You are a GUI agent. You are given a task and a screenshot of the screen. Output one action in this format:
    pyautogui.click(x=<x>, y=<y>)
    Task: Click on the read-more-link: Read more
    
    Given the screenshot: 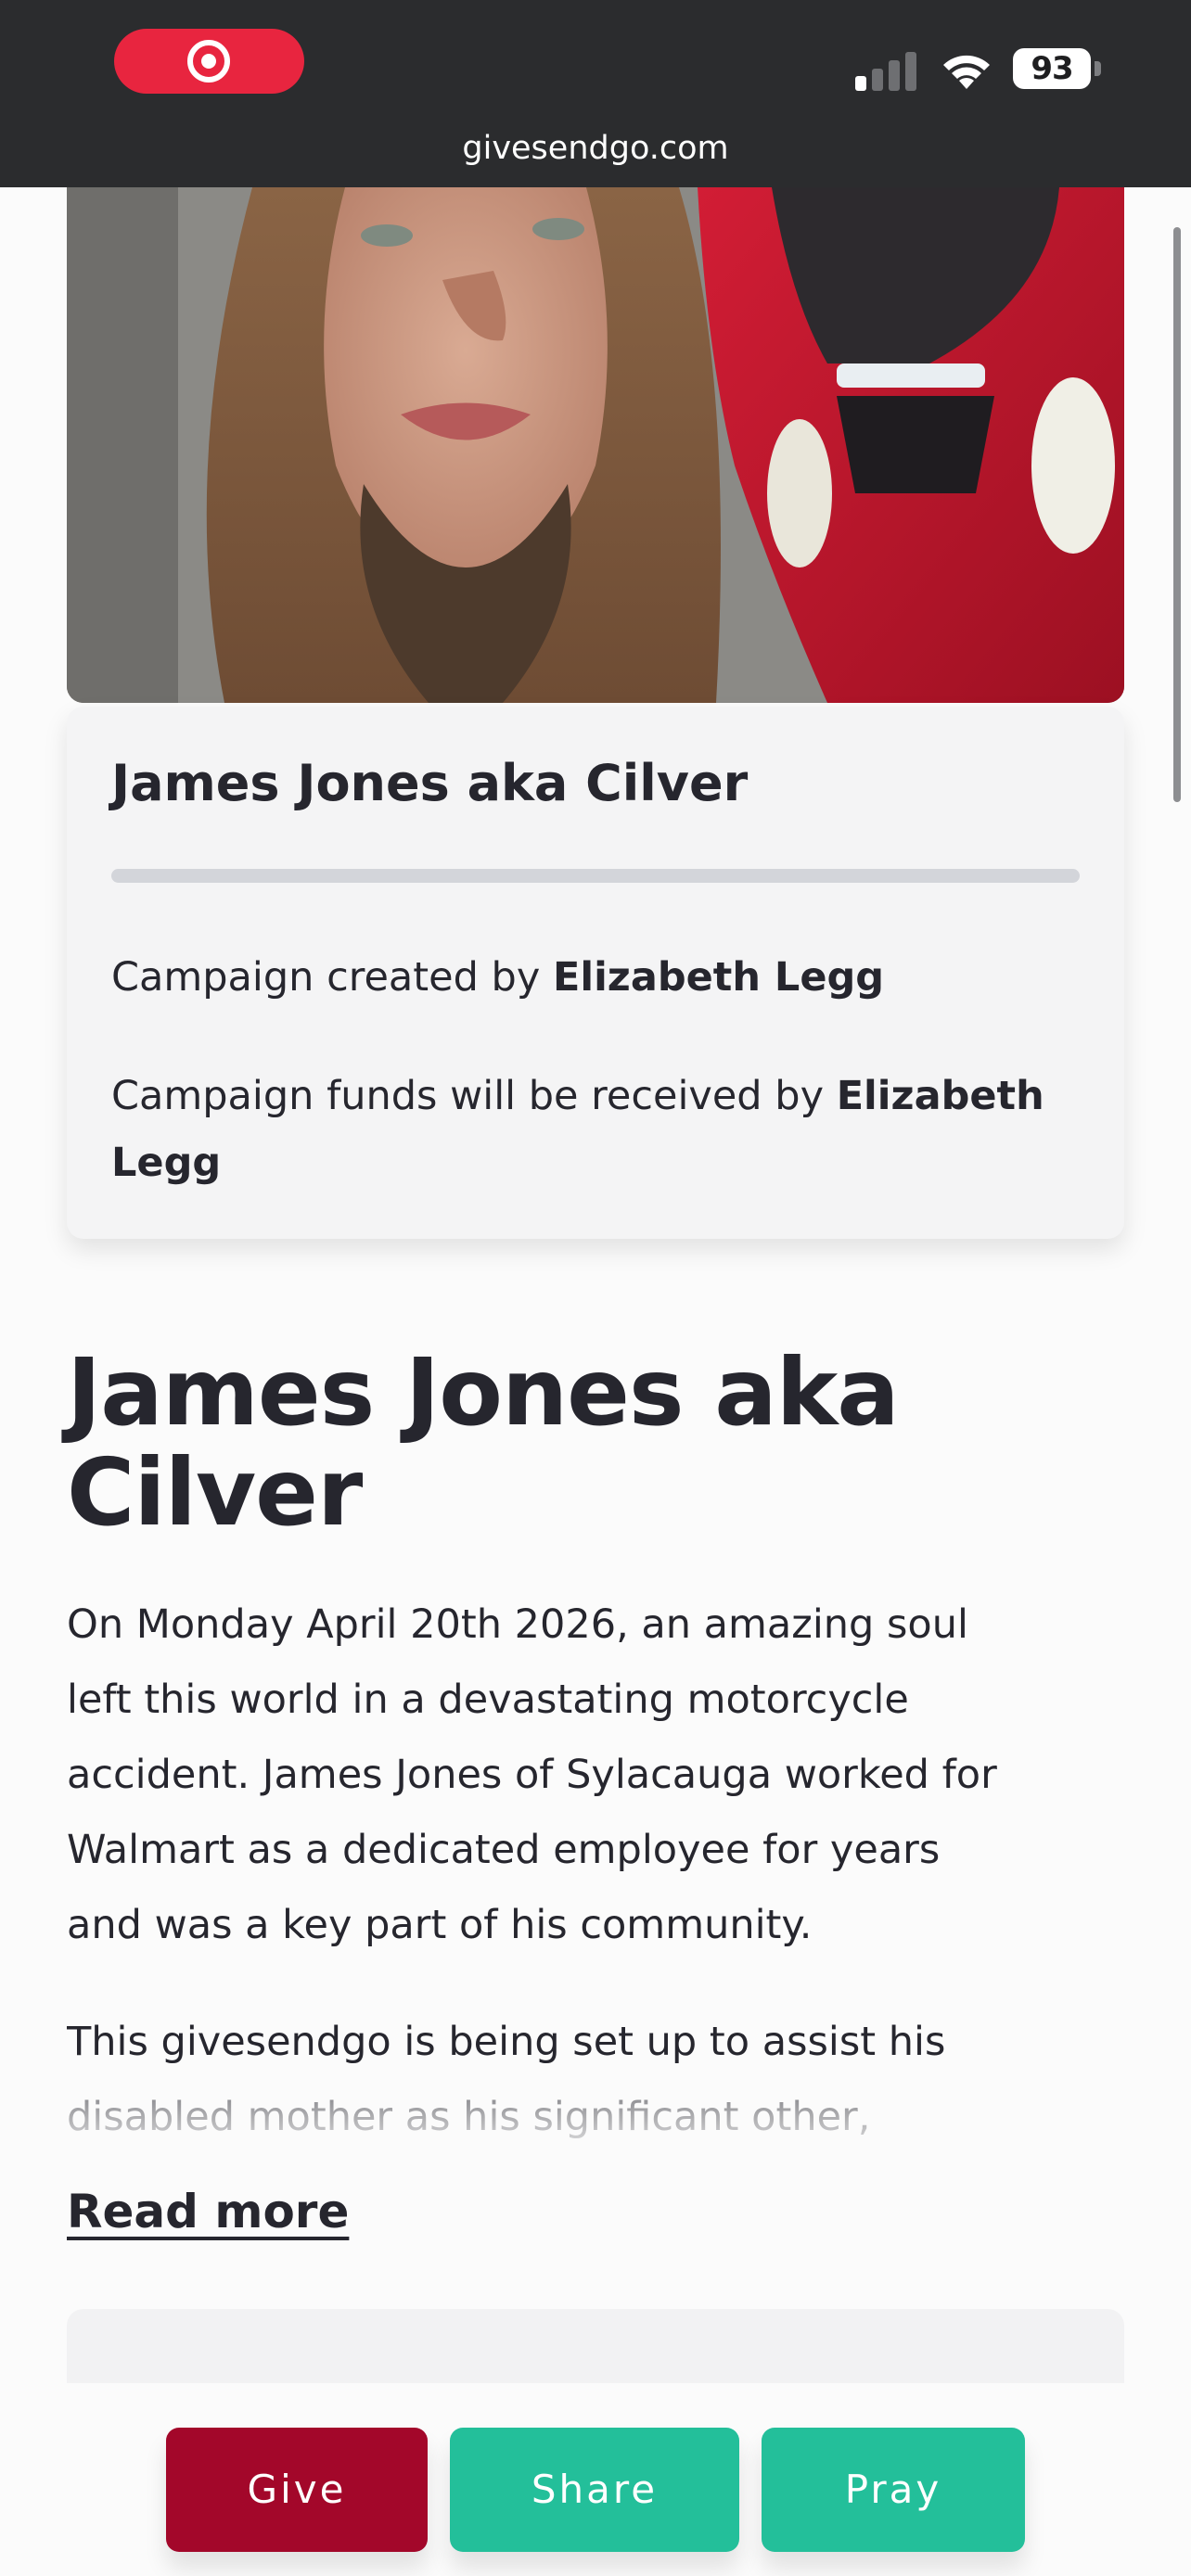 What is the action you would take?
    pyautogui.click(x=208, y=2211)
    